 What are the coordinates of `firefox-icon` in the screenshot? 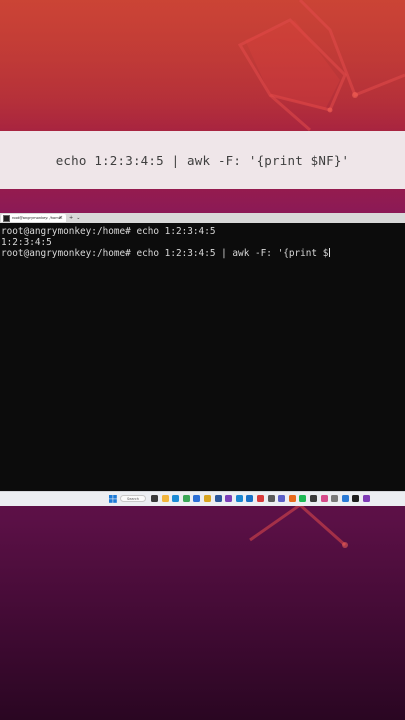 It's located at (292, 498).